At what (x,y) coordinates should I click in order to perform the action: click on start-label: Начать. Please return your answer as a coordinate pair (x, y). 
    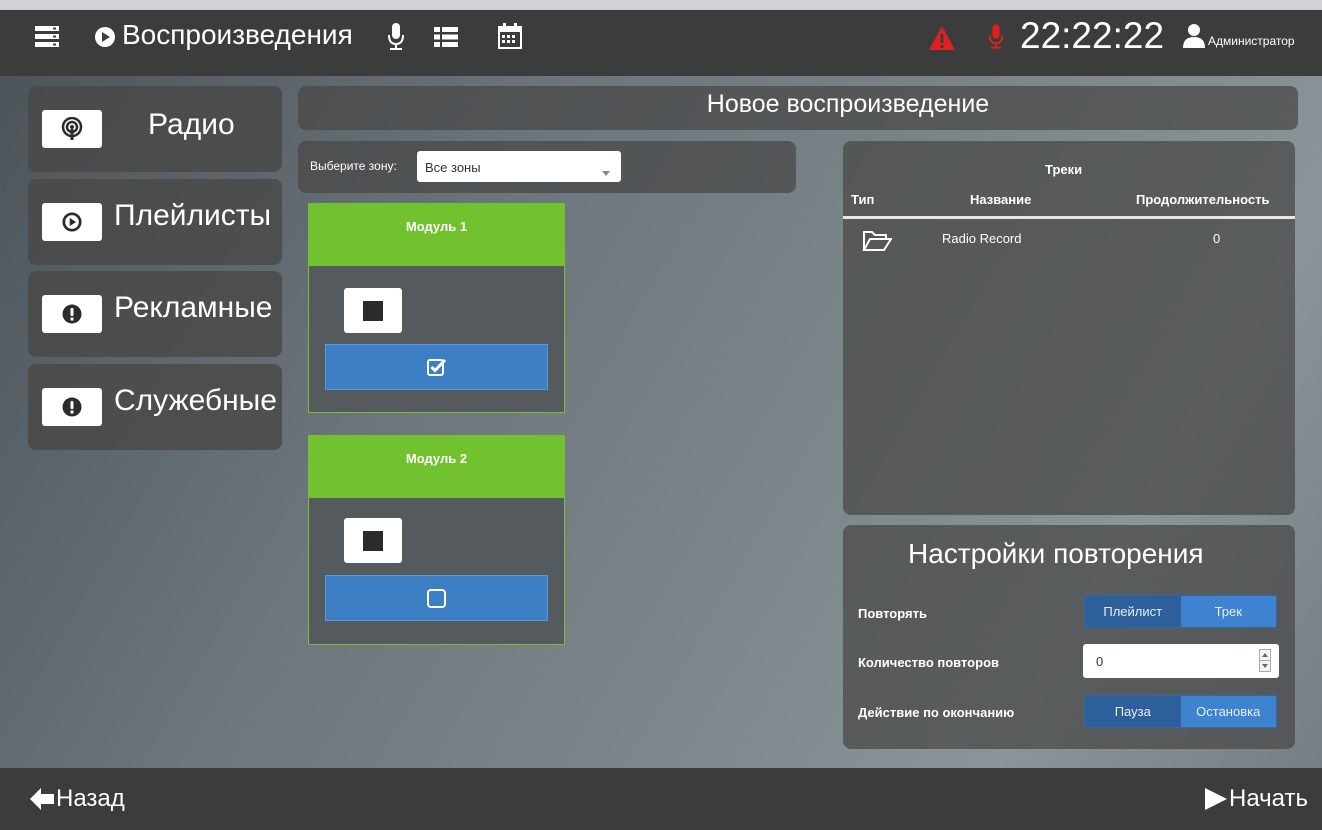
    Looking at the image, I should click on (1268, 798).